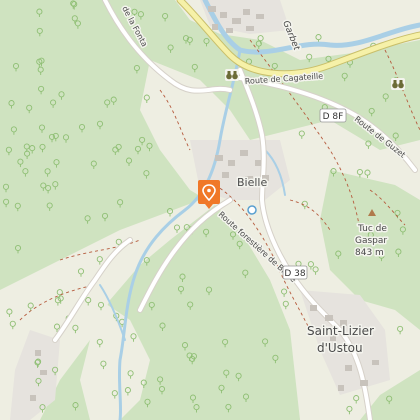 The image size is (420, 420). I want to click on peak-label-1: Tuc de, so click(372, 229).